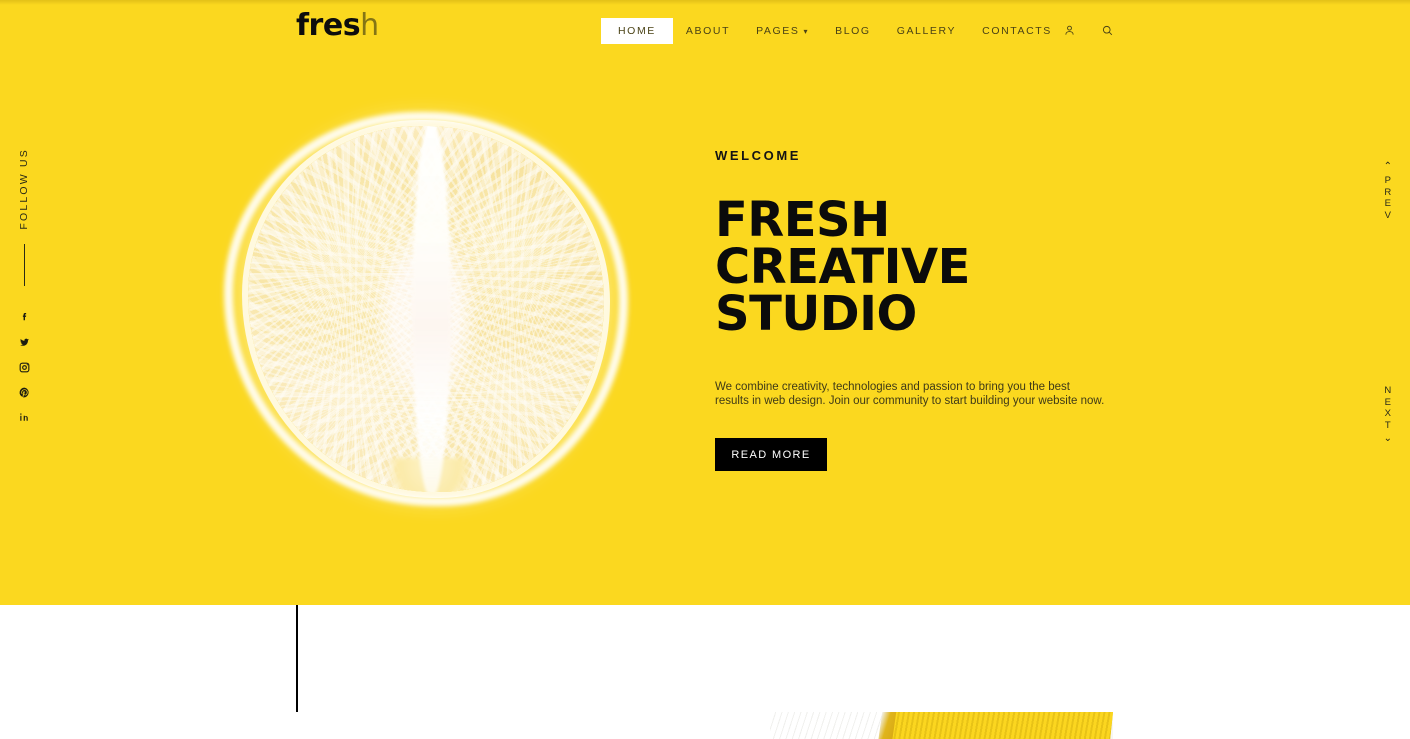 The image size is (1410, 739). I want to click on citrus-fruit-image, so click(426, 309).